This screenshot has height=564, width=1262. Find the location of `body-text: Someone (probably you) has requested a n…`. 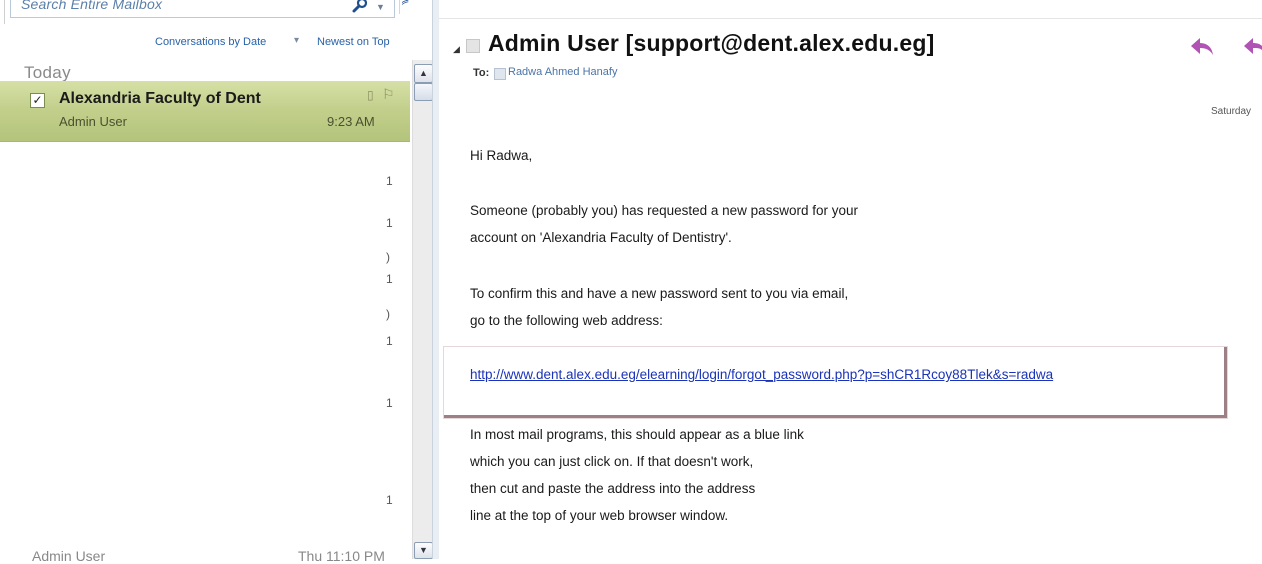

body-text: Someone (probably you) has requested a n… is located at coordinates (664, 210).